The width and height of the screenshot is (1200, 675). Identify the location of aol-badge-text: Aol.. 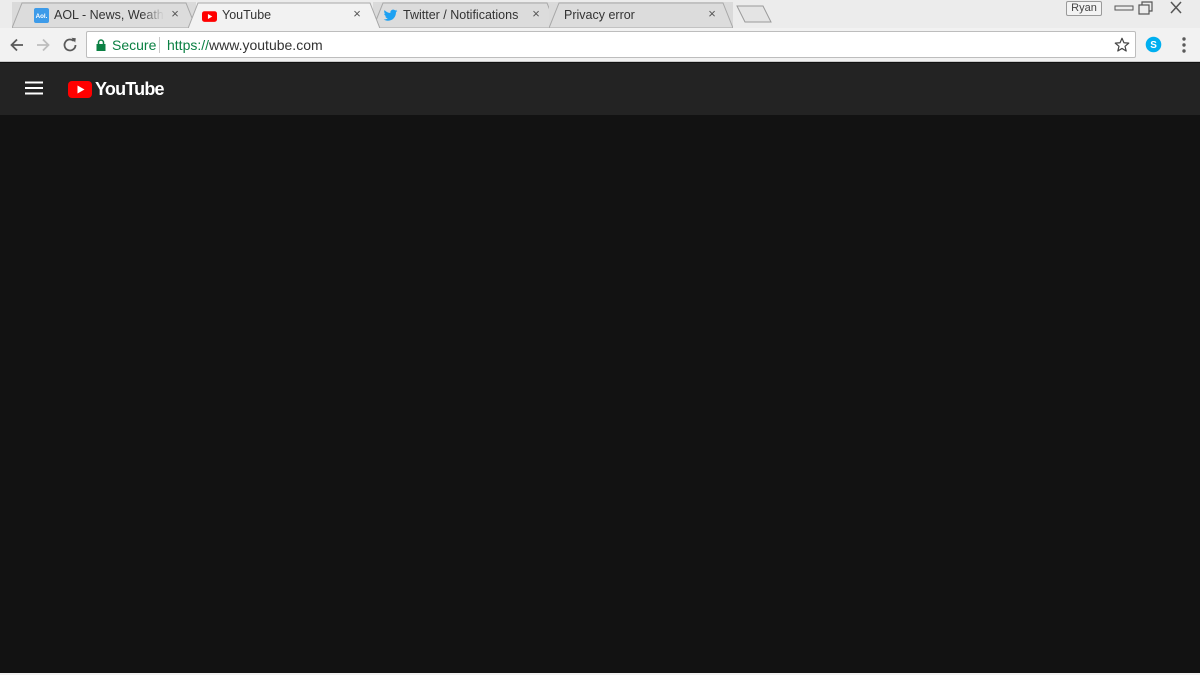
(42, 16).